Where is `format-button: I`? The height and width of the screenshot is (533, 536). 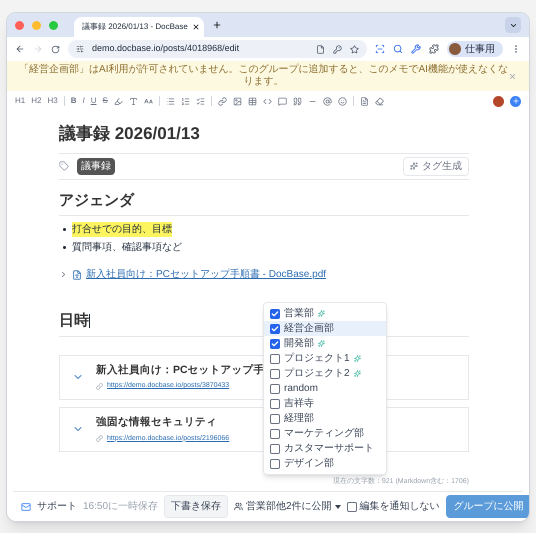 format-button: I is located at coordinates (83, 101).